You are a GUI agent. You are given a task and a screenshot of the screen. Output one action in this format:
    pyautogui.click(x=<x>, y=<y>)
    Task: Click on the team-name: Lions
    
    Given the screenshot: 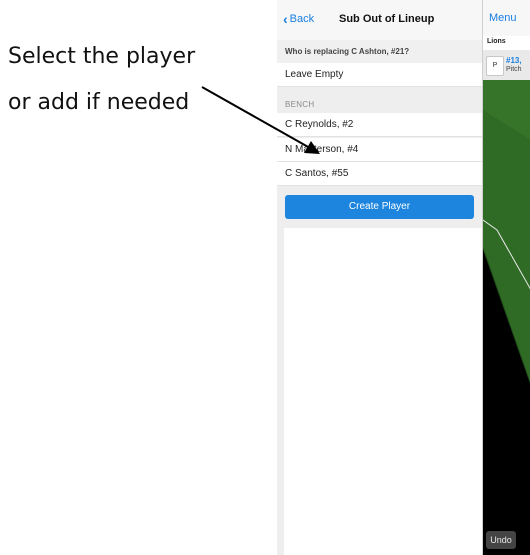 What is the action you would take?
    pyautogui.click(x=496, y=41)
    